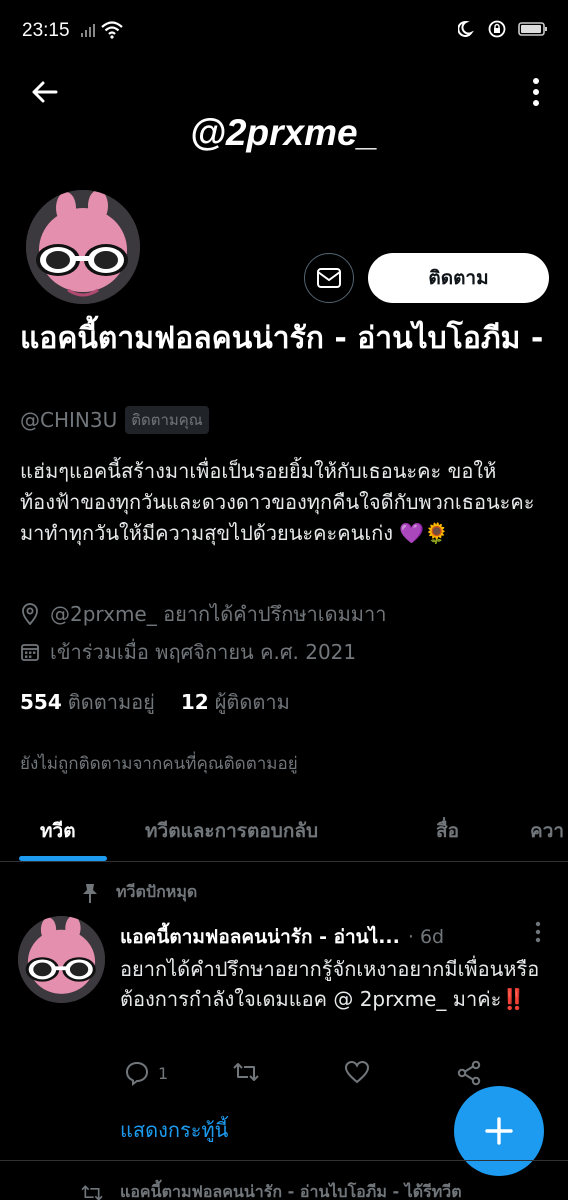 The height and width of the screenshot is (1200, 568). I want to click on arrow-left-icon, so click(45, 92).